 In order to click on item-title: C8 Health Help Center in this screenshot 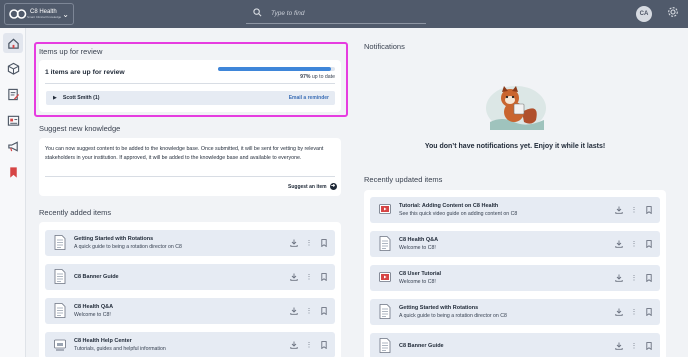, I will do `click(103, 341)`.